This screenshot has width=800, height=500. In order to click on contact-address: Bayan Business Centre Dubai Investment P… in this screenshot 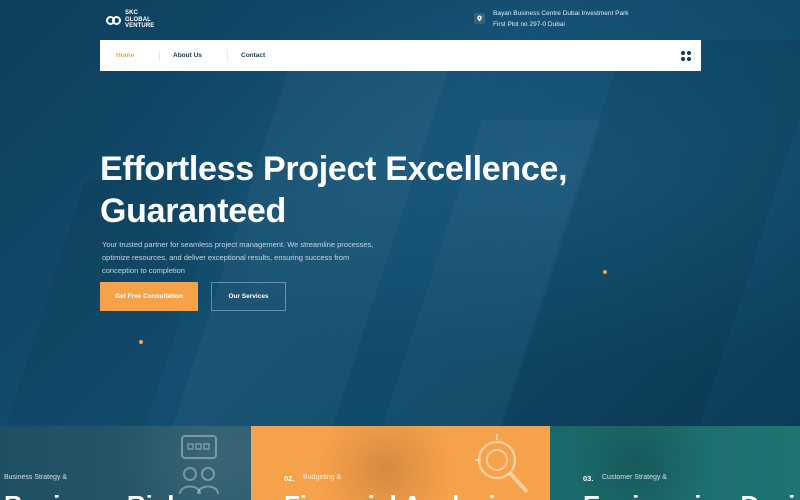, I will do `click(574, 20)`.